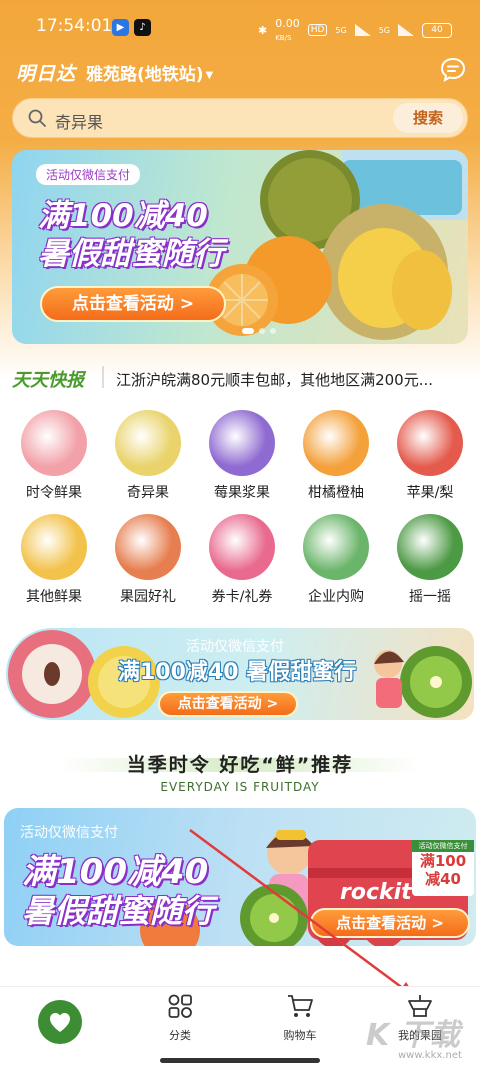 This screenshot has height=1072, width=480. I want to click on promo-headline: 满100减40 暑假甜蜜行, so click(237, 672).